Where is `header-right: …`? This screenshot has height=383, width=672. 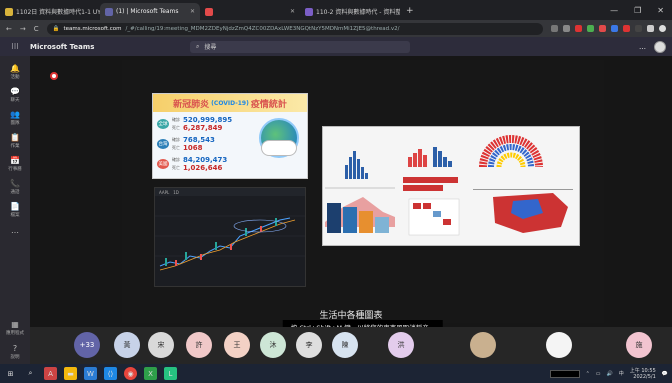
header-right: … is located at coordinates (655, 46).